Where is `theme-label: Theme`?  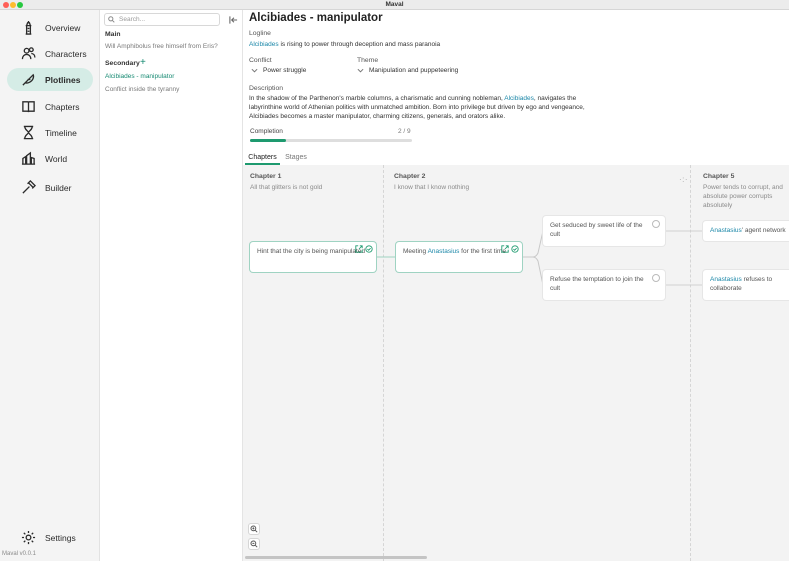 theme-label: Theme is located at coordinates (368, 60).